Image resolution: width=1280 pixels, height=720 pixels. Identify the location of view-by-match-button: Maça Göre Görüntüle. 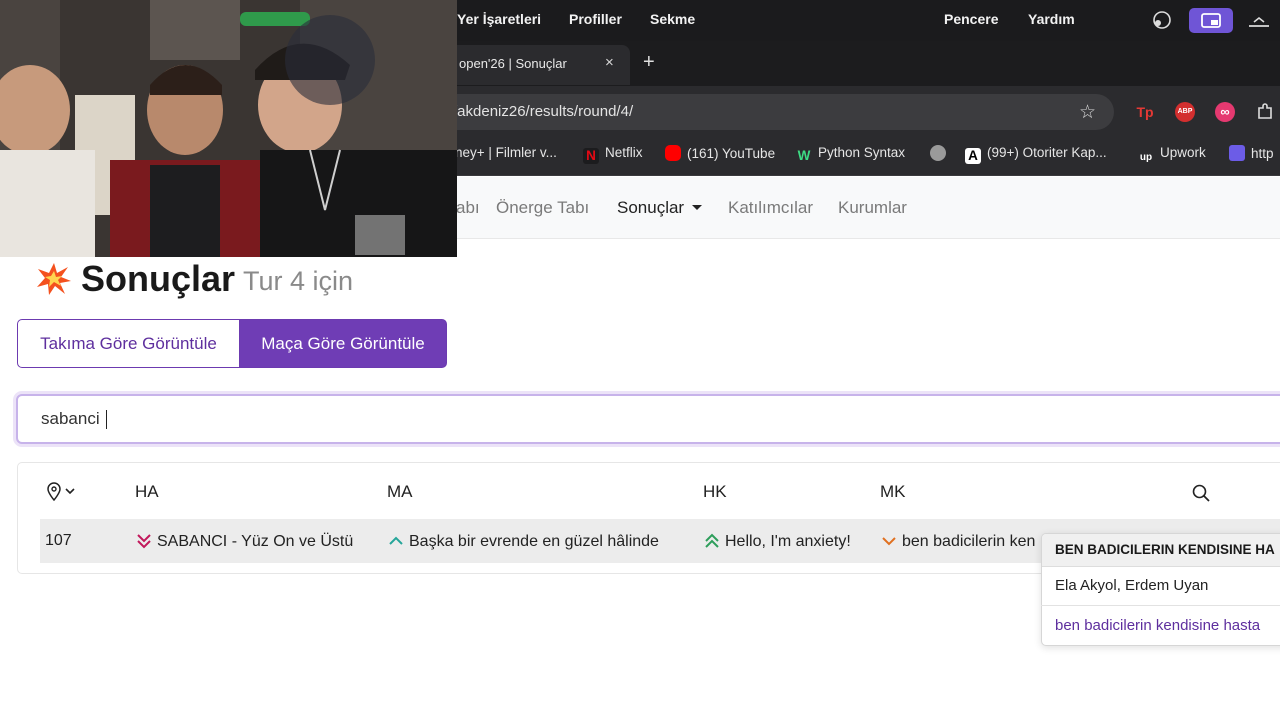
(343, 343).